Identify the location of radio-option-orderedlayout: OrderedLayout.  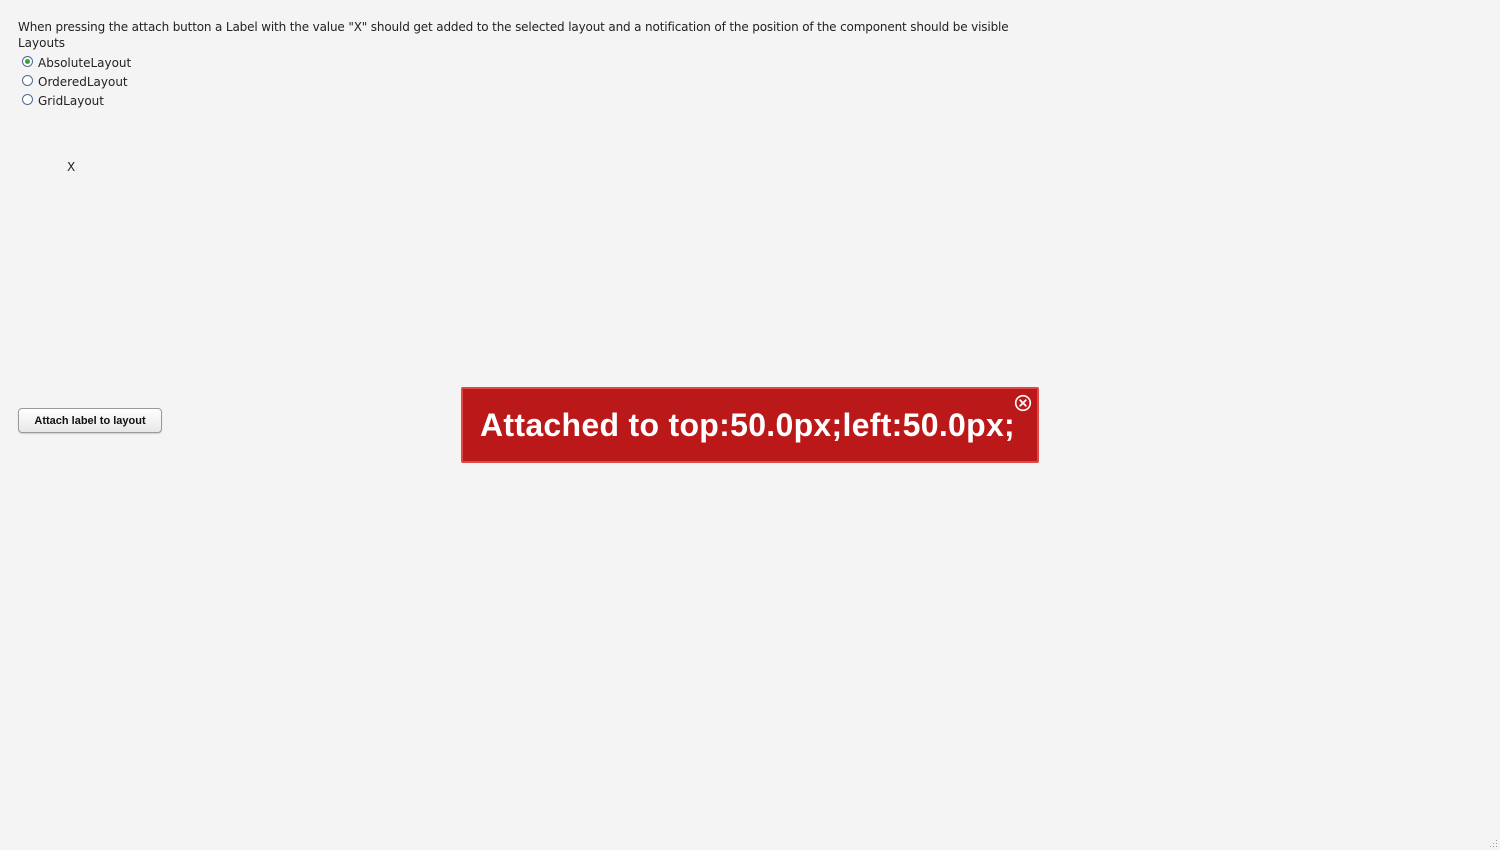
(76, 81).